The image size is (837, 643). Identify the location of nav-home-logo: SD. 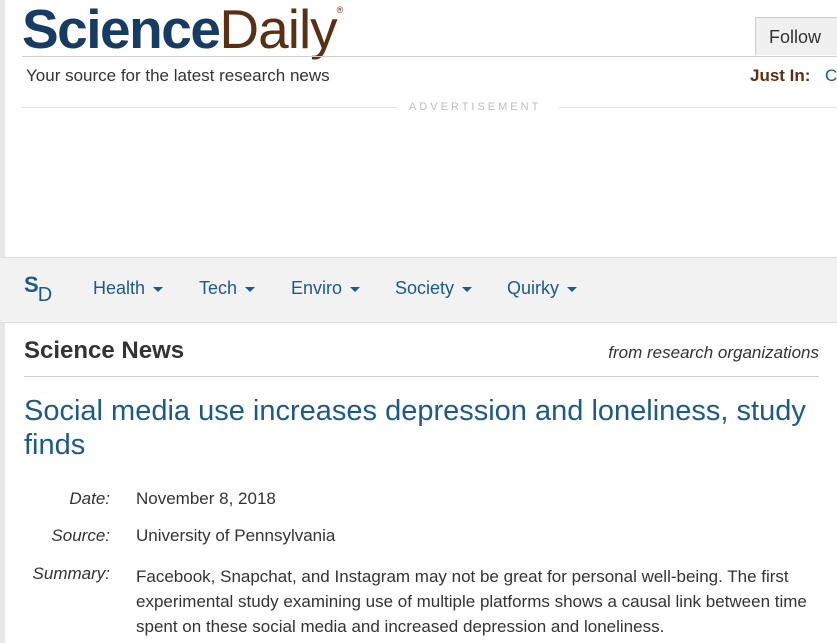
(38, 289).